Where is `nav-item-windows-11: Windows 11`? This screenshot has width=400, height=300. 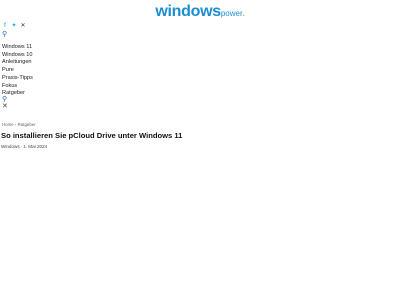 nav-item-windows-11: Windows 11 is located at coordinates (17, 48).